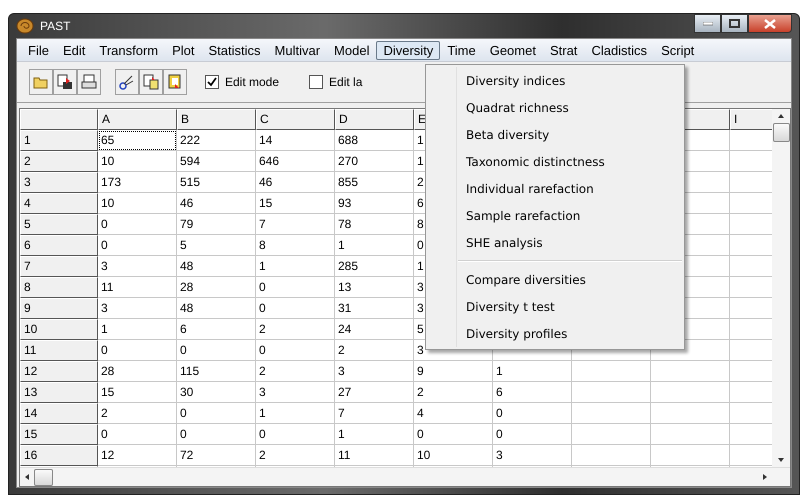 This screenshot has width=803, height=495. I want to click on menu-item: Edit, so click(74, 50).